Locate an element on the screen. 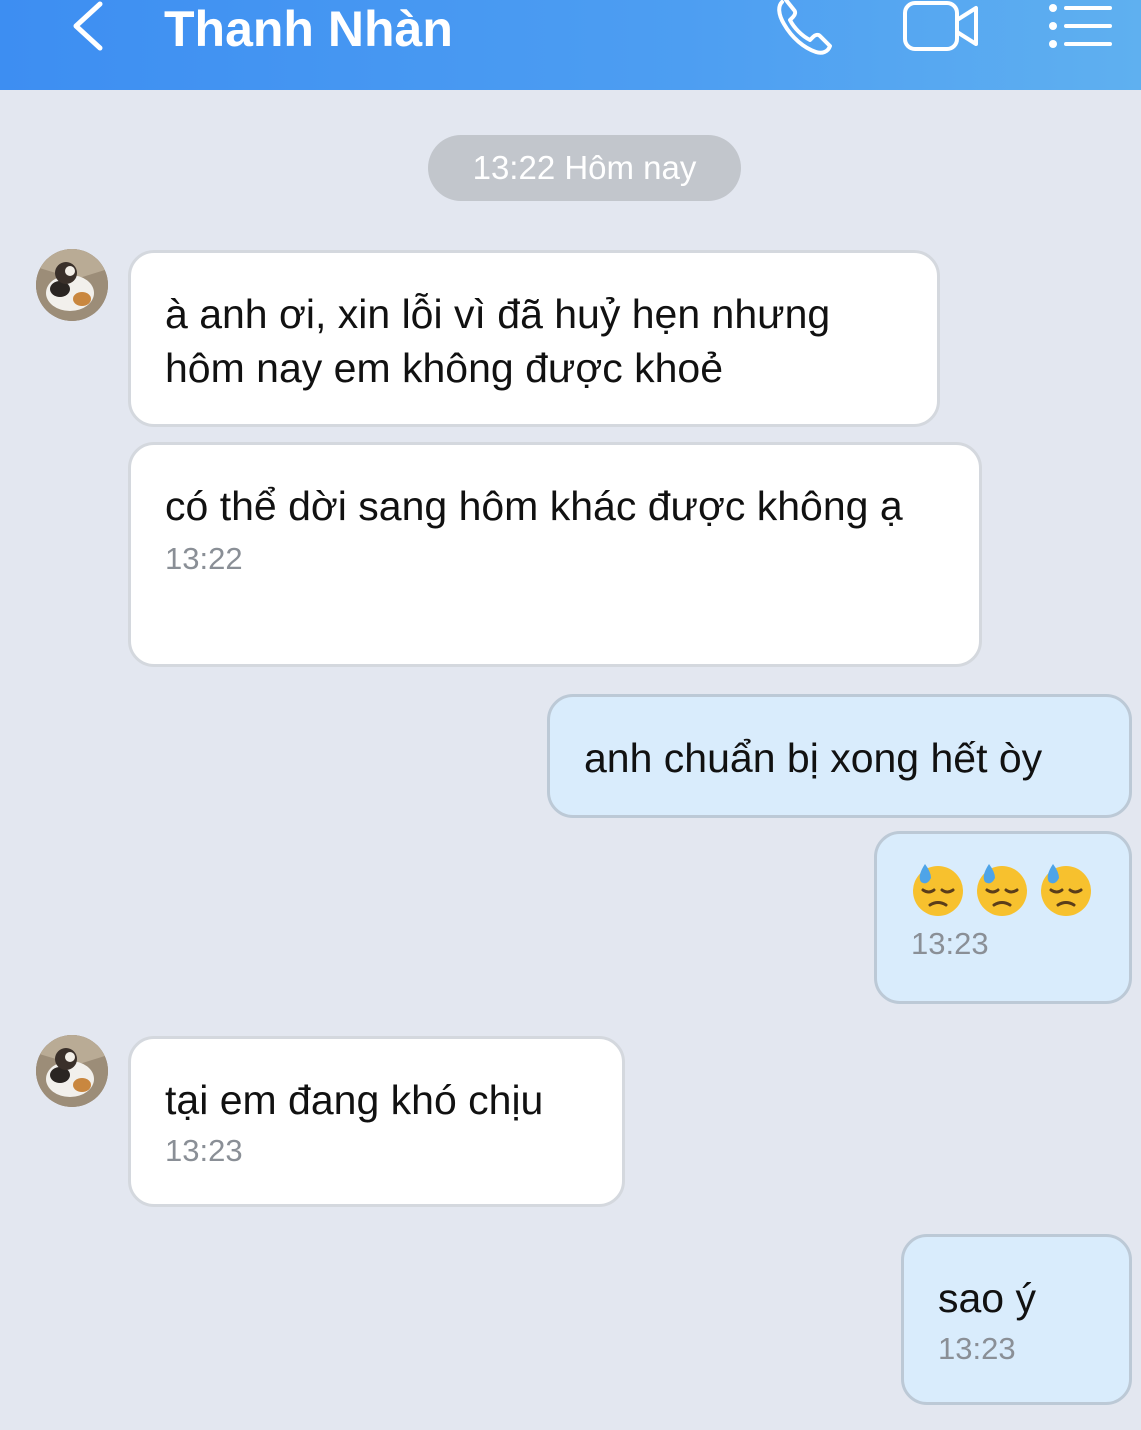 The image size is (1141, 1430). emoji-row is located at coordinates (1003, 889).